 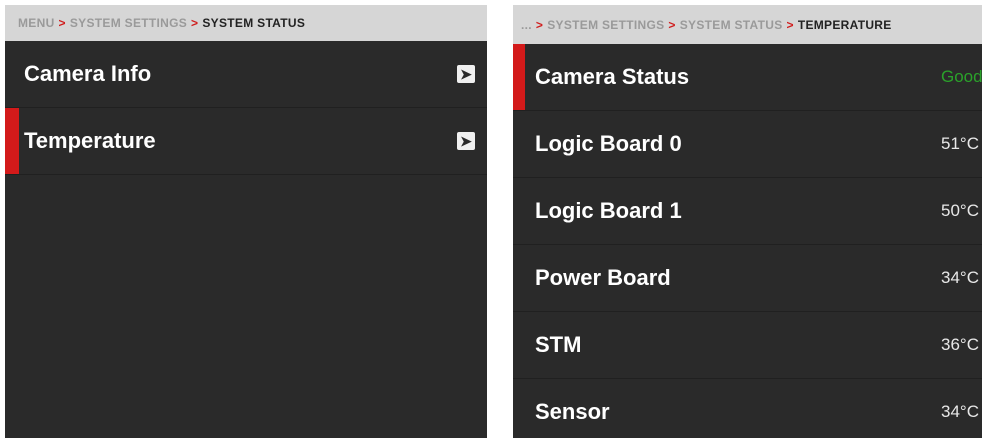 I want to click on breadcrumb: MENU > SYSTEM SETTINGS > SYSTEM STATUS, so click(x=246, y=23).